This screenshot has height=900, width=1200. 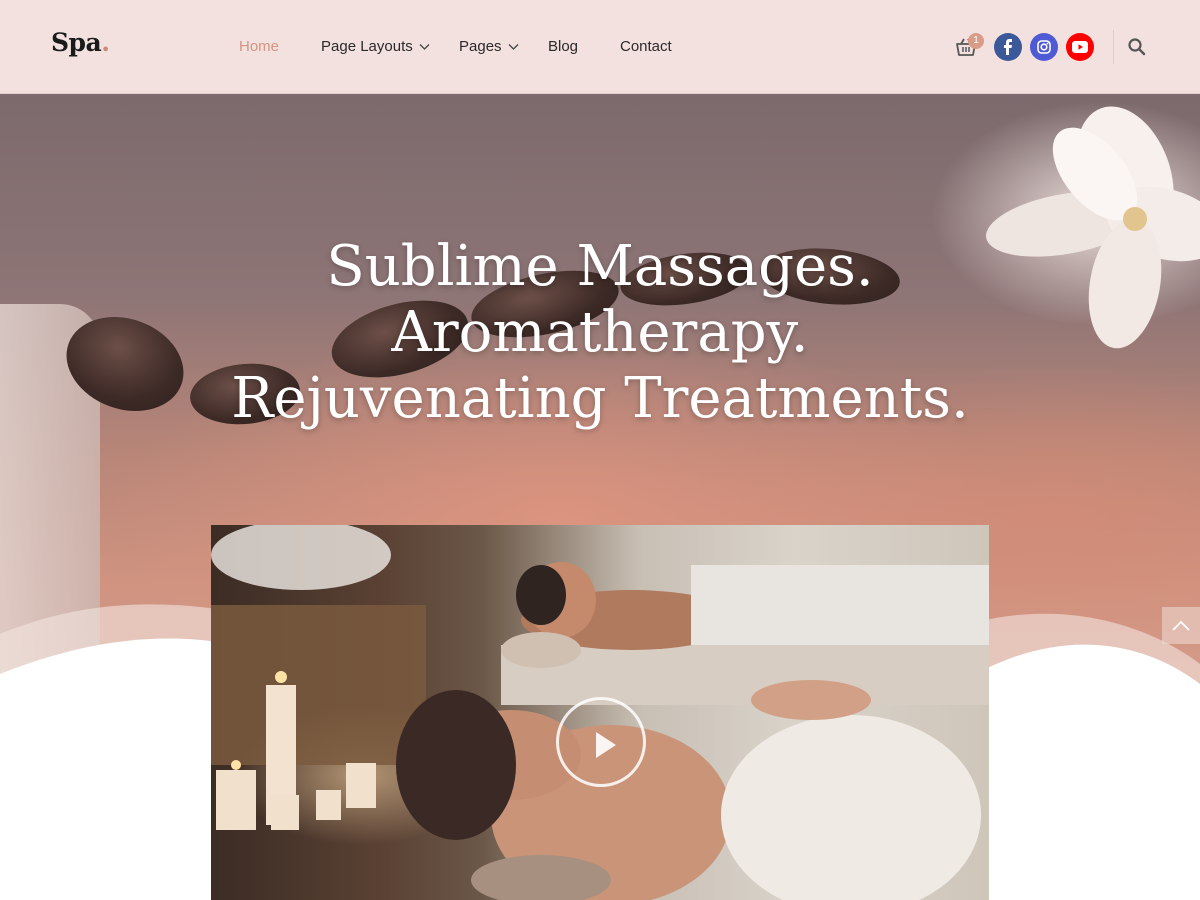 I want to click on nav-page-layouts-label: Page Layouts, so click(x=367, y=46).